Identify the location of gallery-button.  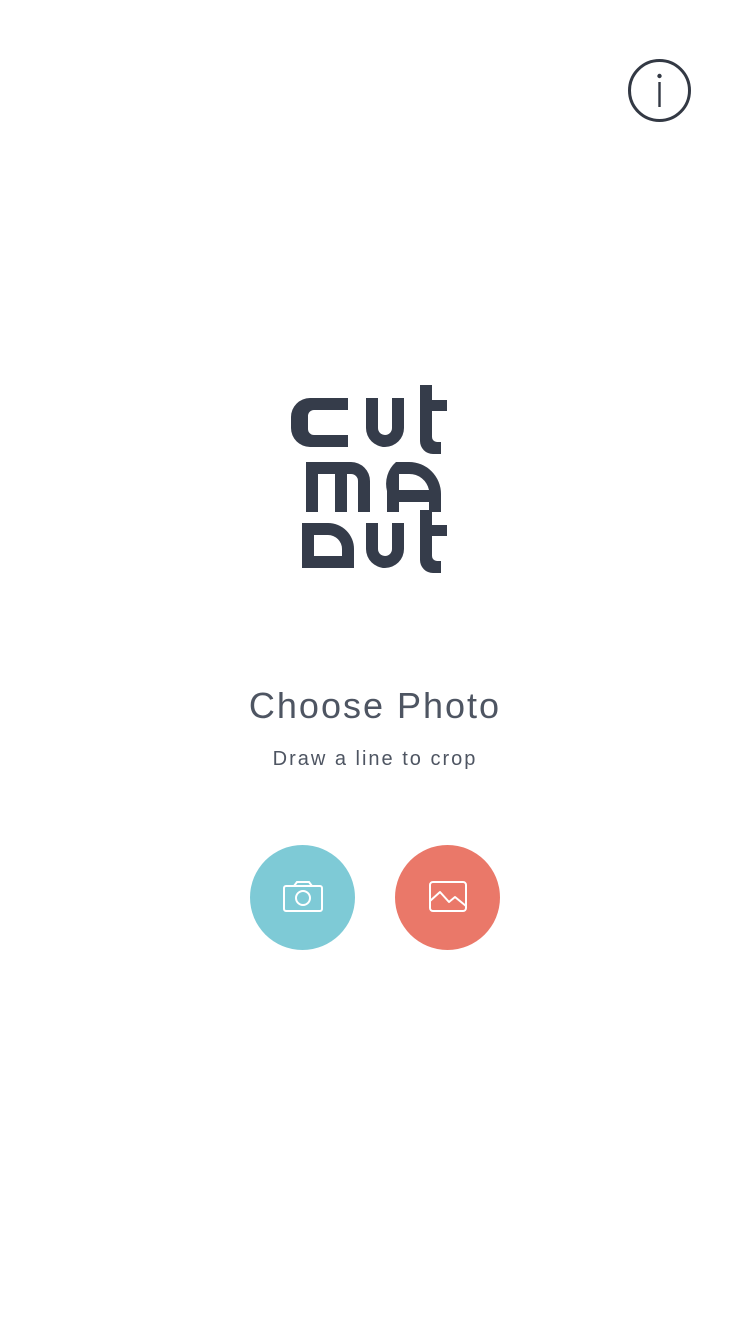
(447, 897).